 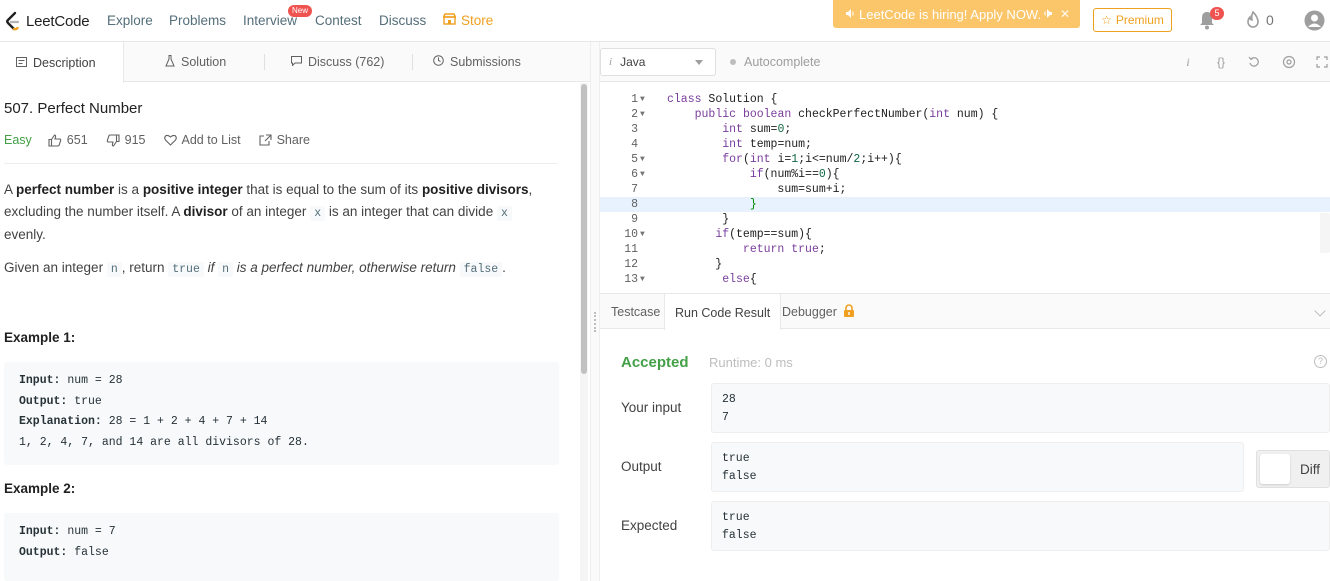 What do you see at coordinates (965, 189) in the screenshot?
I see `code-line: 7 sum=sum+i;` at bounding box center [965, 189].